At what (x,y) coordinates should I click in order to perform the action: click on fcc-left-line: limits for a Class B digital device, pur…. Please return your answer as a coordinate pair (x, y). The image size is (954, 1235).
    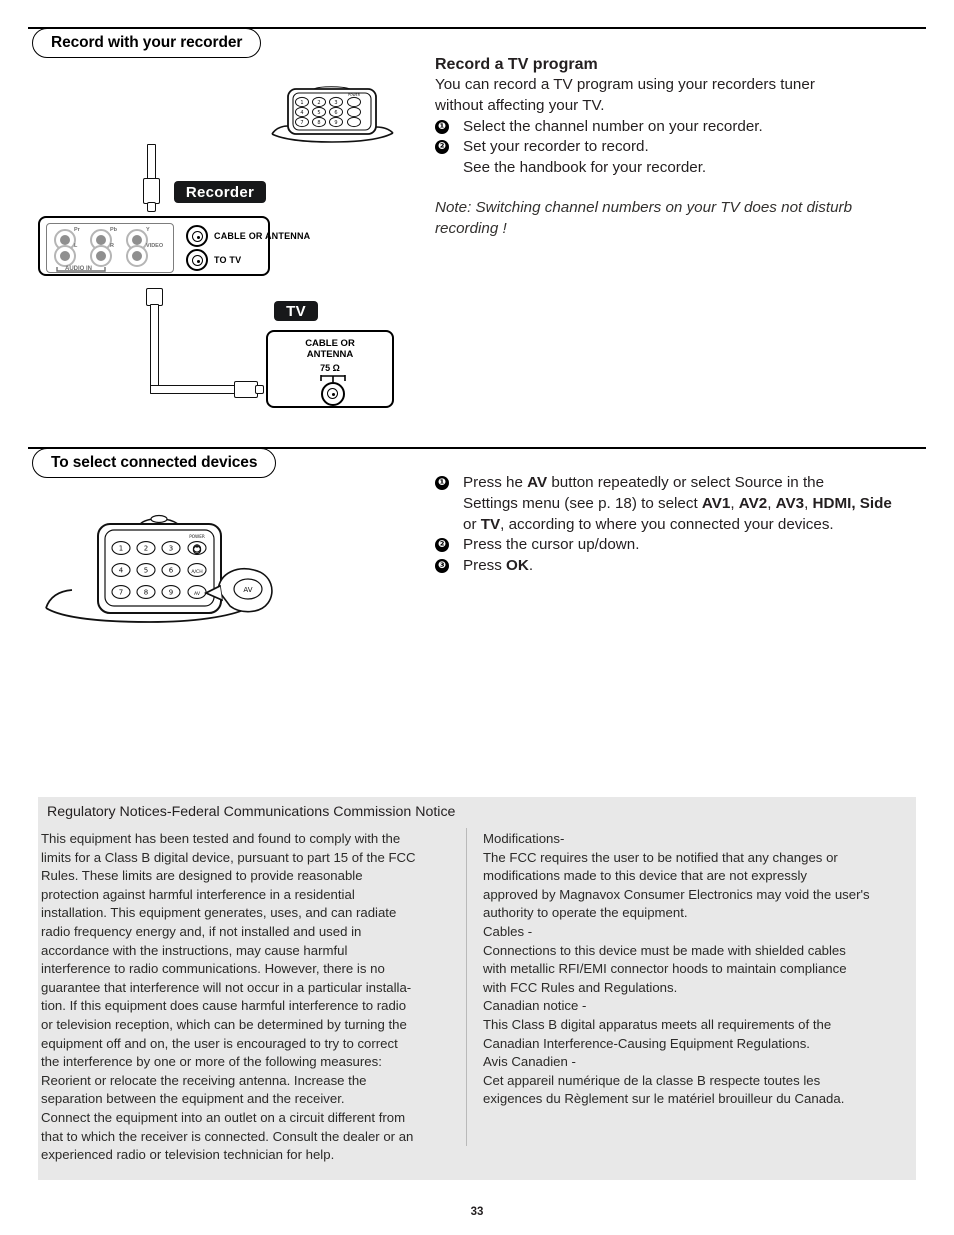
    Looking at the image, I should click on (228, 857).